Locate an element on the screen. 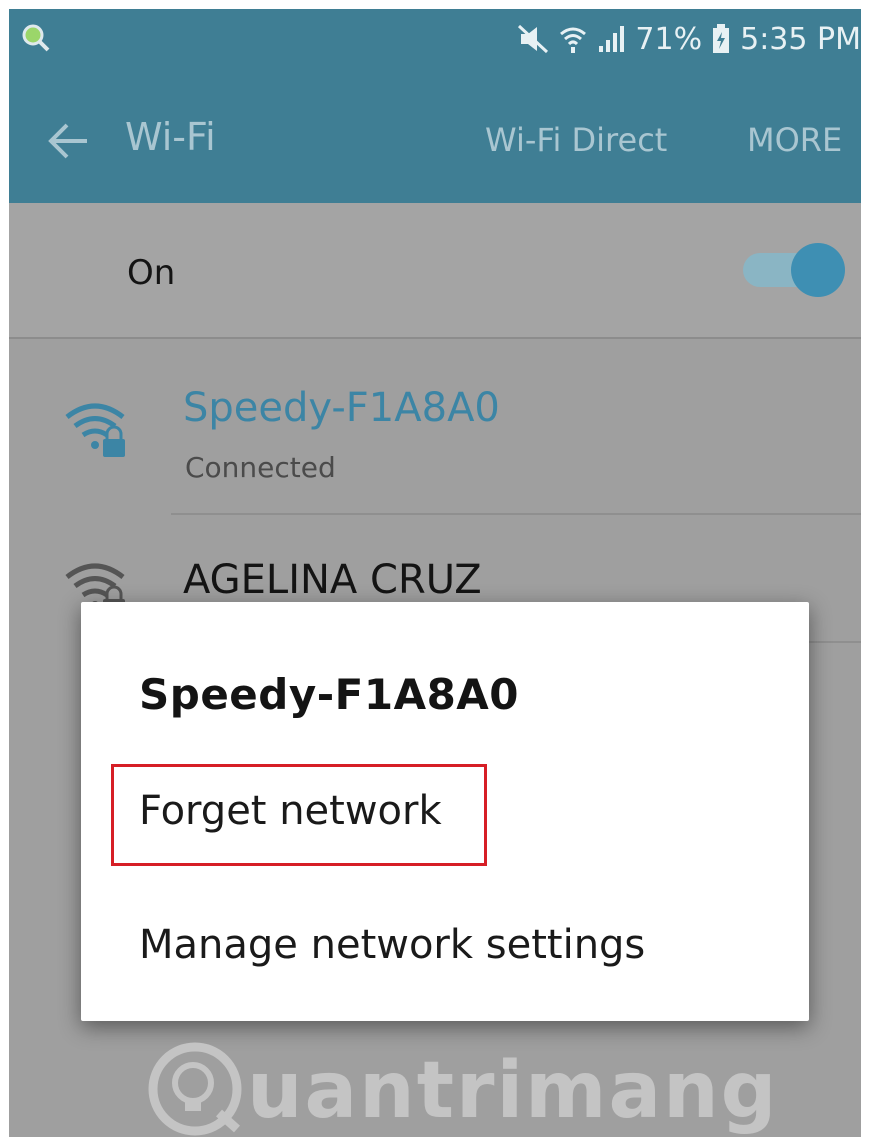  page-title: Wi-Fi is located at coordinates (170, 137).